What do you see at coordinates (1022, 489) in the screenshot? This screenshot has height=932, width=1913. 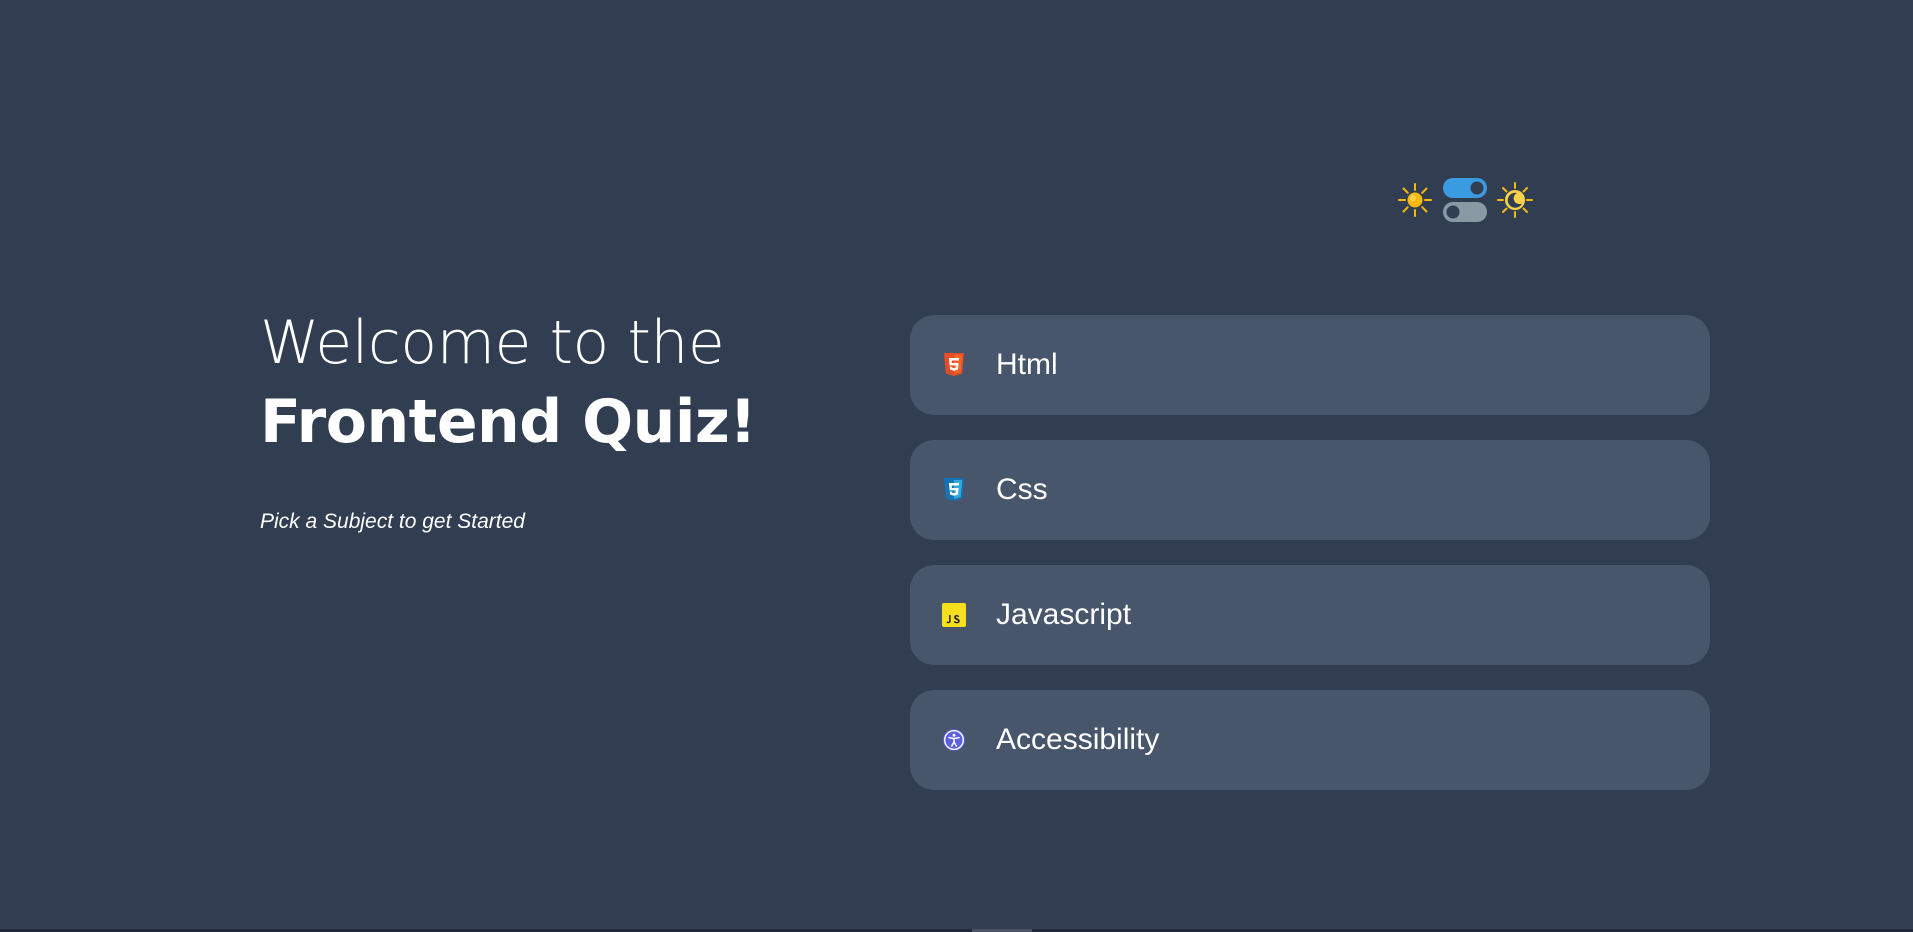 I see `subject-label: Css` at bounding box center [1022, 489].